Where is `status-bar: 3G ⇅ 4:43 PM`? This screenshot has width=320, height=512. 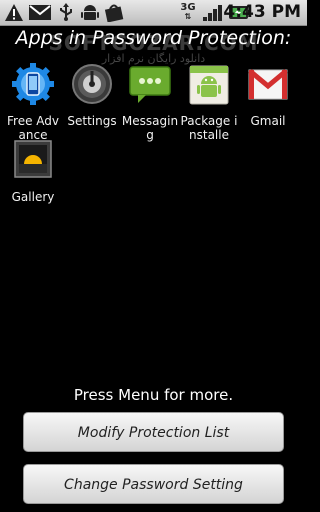
status-bar: 3G ⇅ 4:43 PM is located at coordinates (153, 13).